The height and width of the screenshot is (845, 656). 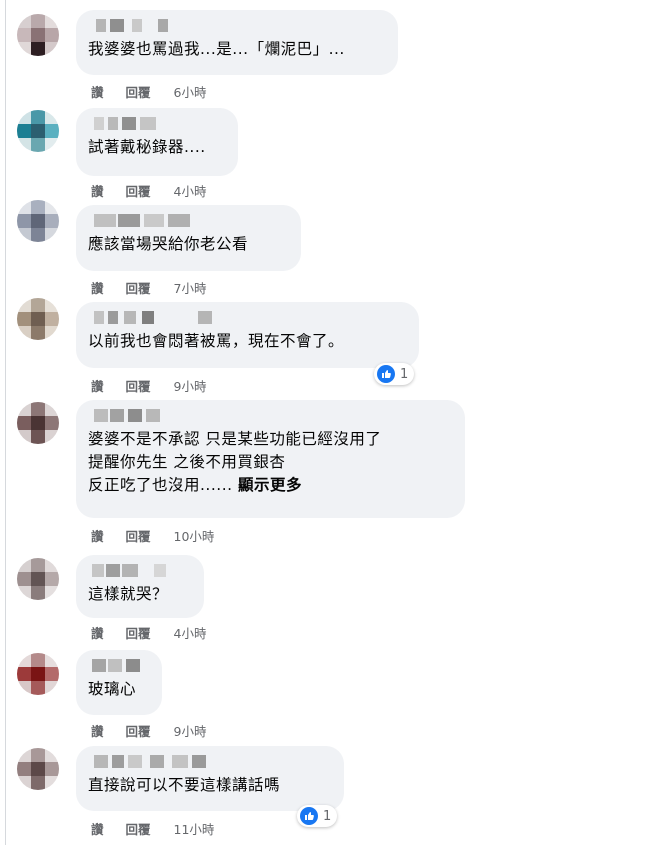 I want to click on see-more-link: 顯示更多, so click(x=270, y=485).